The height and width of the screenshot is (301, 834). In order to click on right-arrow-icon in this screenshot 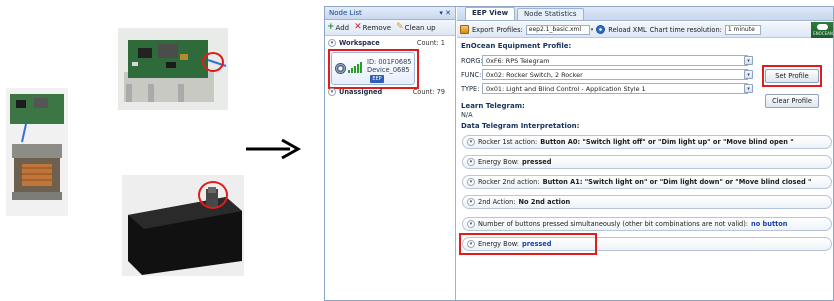, I will do `click(274, 149)`.